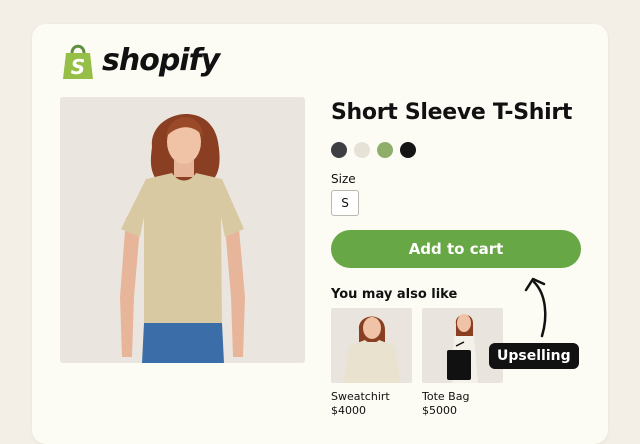  Describe the element at coordinates (452, 112) in the screenshot. I see `product-title: Short Sleeve T-Shirt` at that location.